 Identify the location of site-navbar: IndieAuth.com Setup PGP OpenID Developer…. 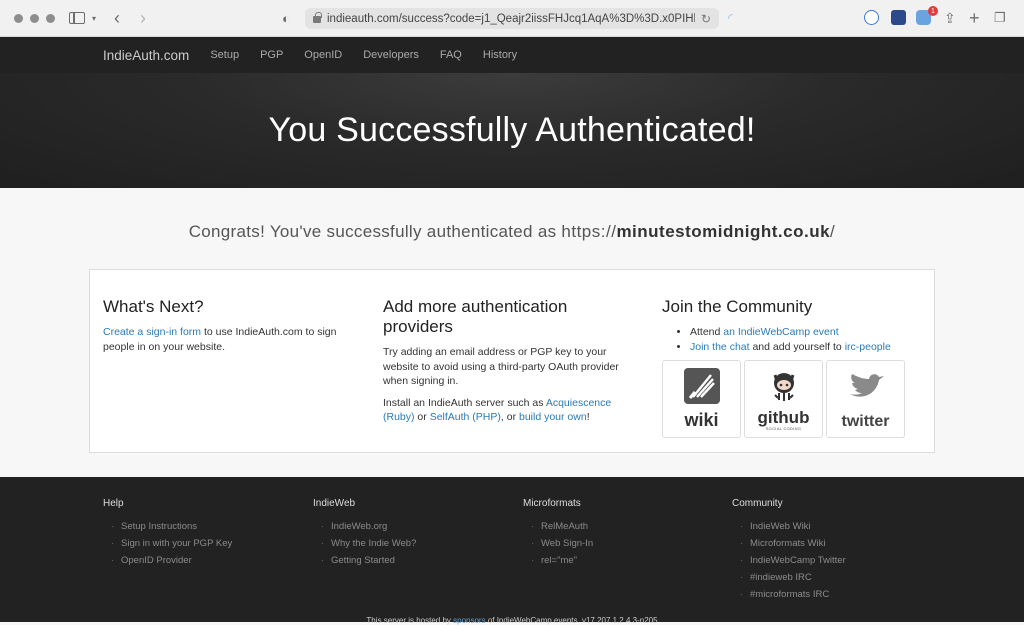
(512, 55).